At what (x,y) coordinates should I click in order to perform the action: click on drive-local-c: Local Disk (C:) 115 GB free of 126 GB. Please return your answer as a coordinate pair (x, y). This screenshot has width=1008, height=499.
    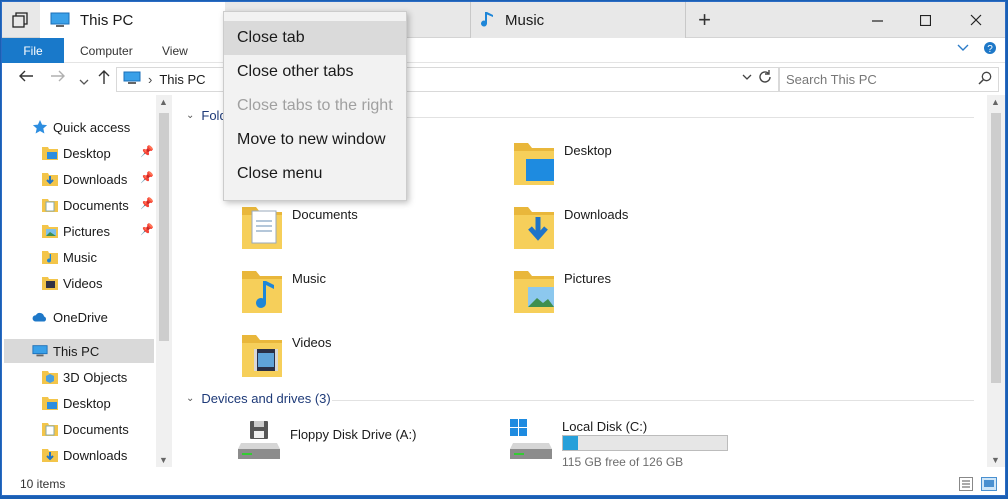
    Looking at the image, I should click on (626, 444).